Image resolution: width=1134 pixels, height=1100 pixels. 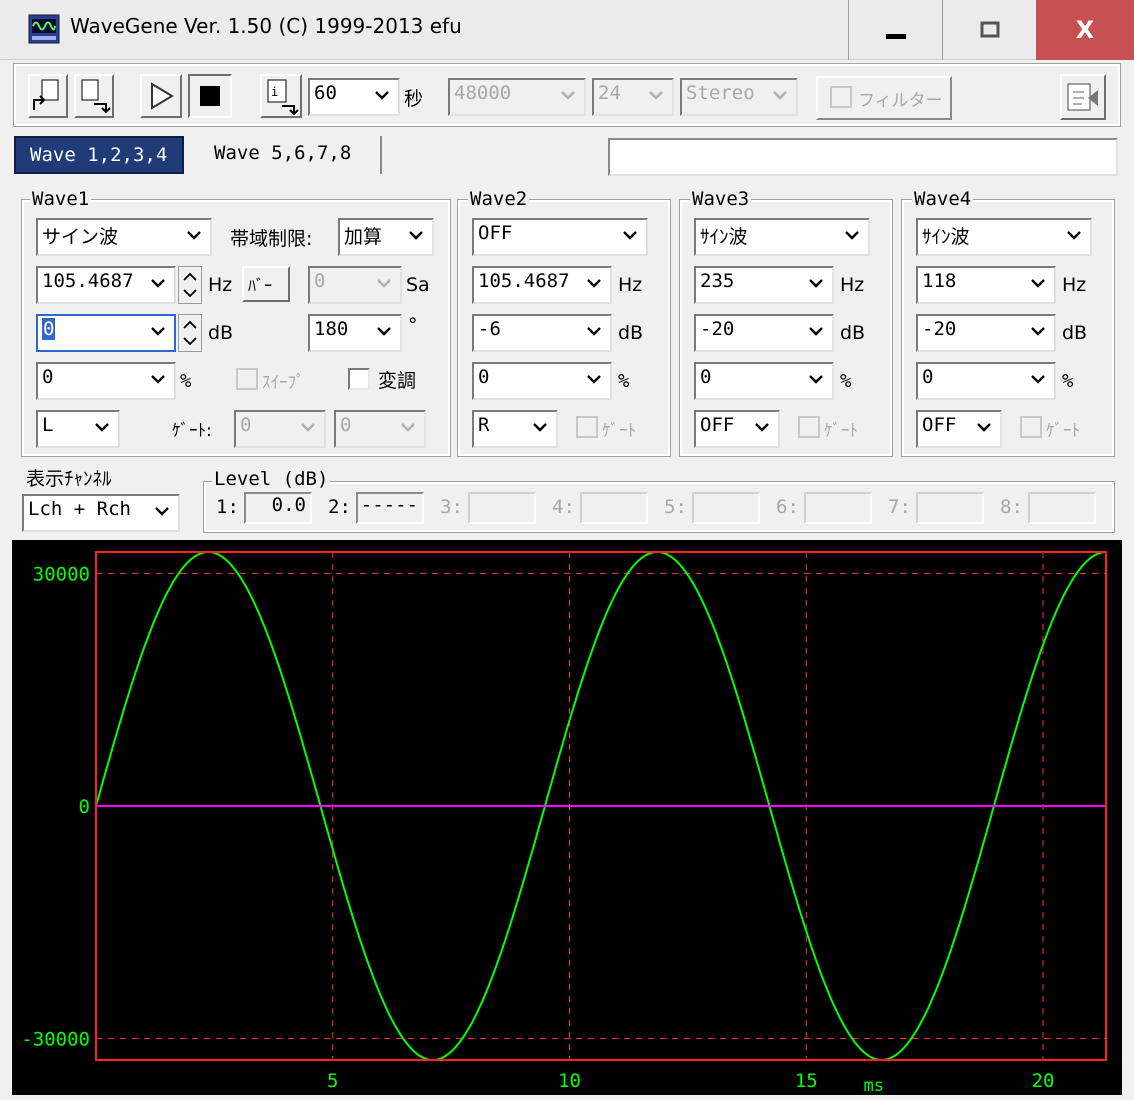 I want to click on wave3-type-select: ｻｲﾝ波, so click(x=782, y=237).